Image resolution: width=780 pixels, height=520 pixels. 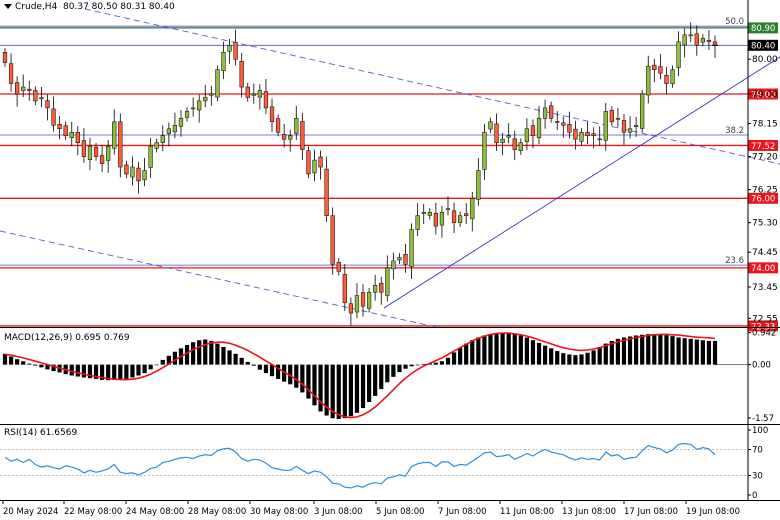 I want to click on rsi-label: RSI(14) 61.6569, so click(x=41, y=433).